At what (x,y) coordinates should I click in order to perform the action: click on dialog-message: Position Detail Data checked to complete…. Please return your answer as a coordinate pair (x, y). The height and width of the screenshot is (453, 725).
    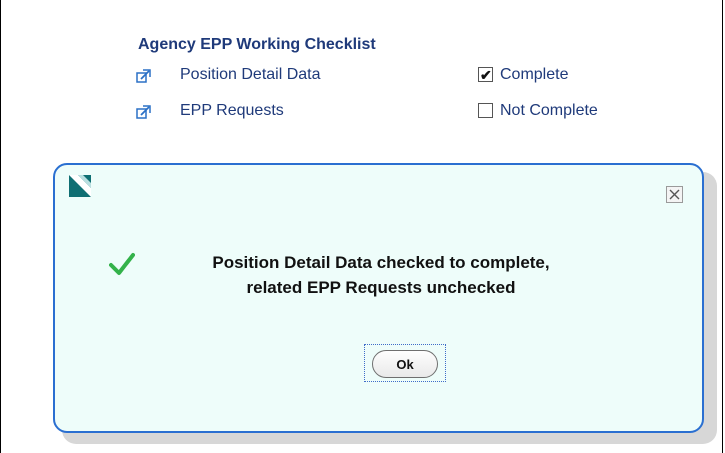
    Looking at the image, I should click on (381, 275).